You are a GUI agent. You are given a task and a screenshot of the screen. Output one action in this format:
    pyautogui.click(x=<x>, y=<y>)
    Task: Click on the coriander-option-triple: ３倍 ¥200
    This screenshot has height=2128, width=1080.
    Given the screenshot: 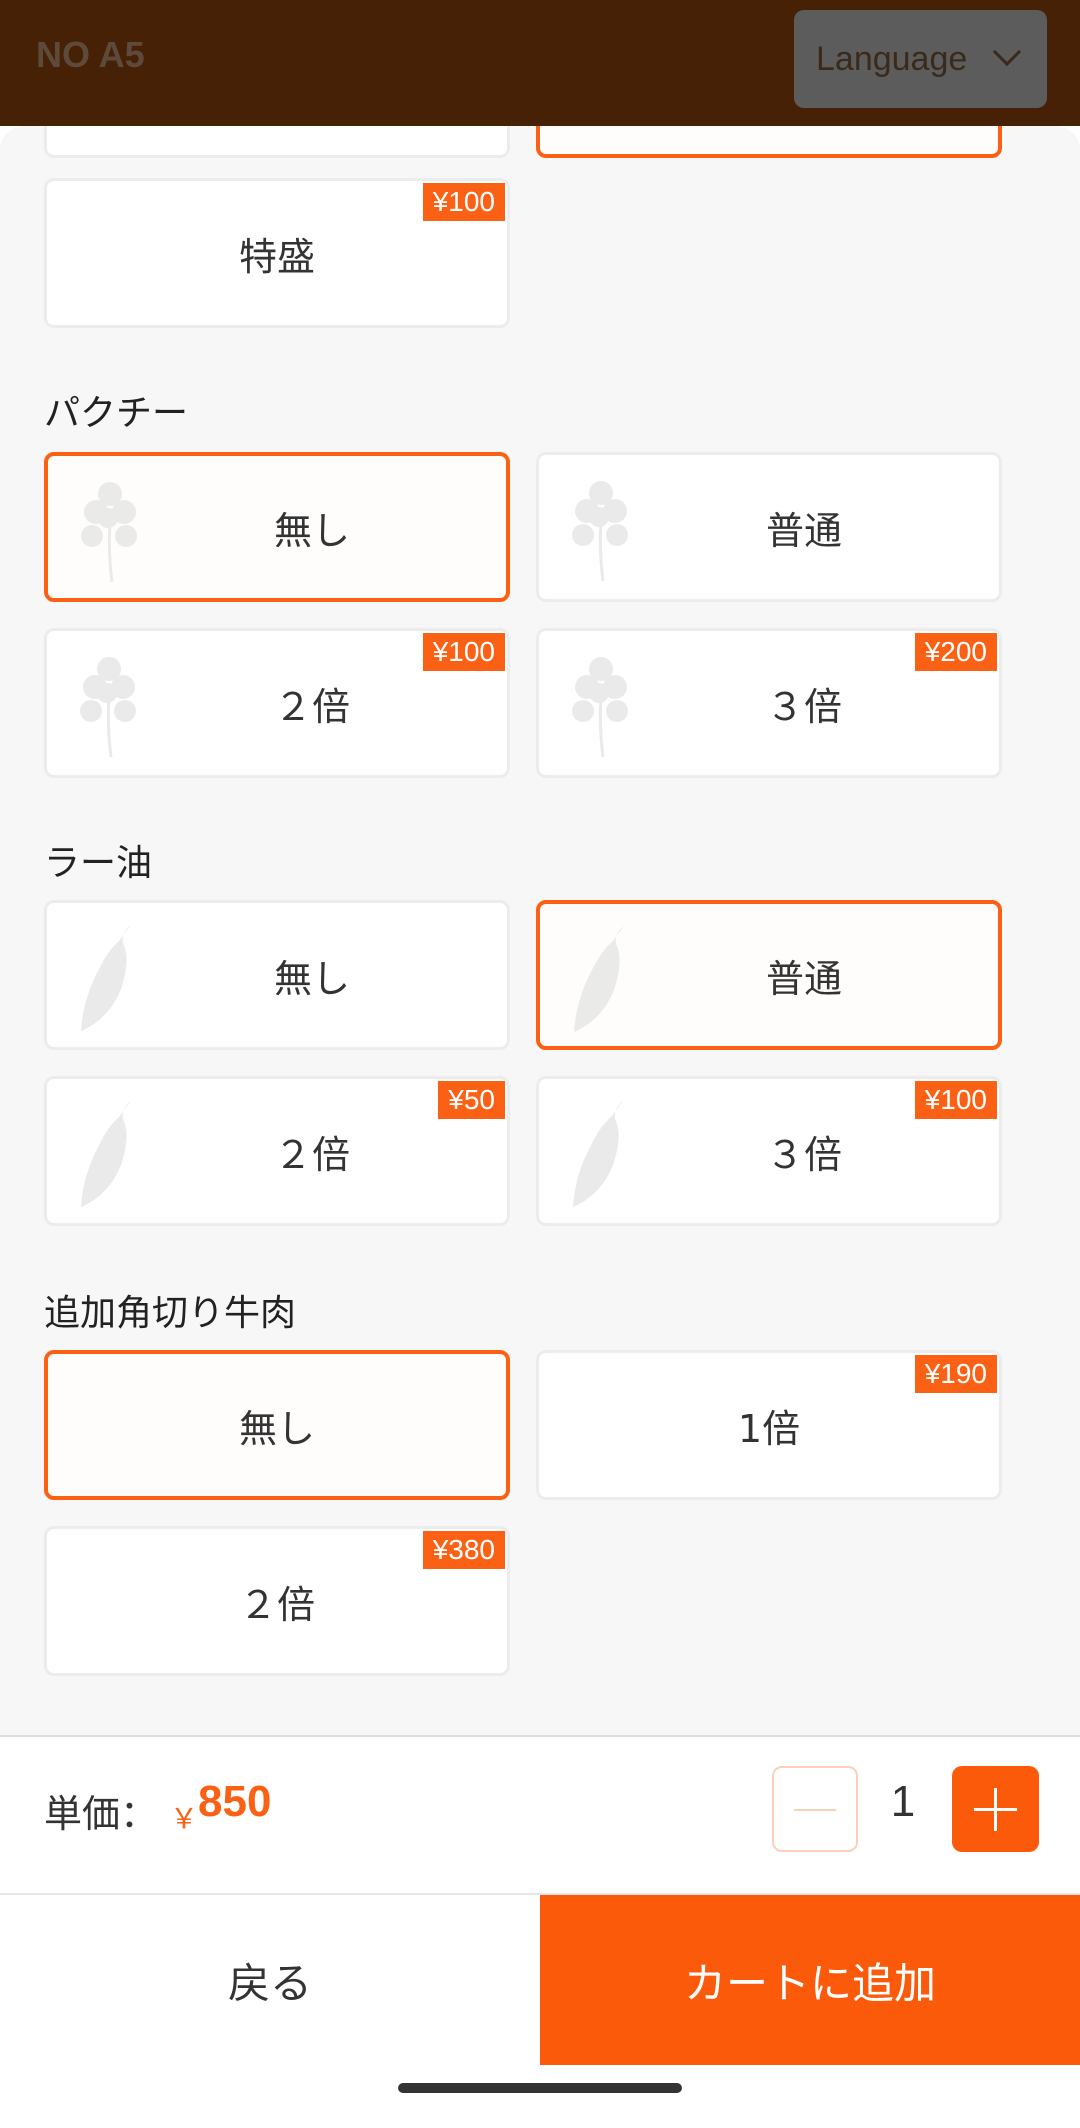 What is the action you would take?
    pyautogui.click(x=769, y=703)
    